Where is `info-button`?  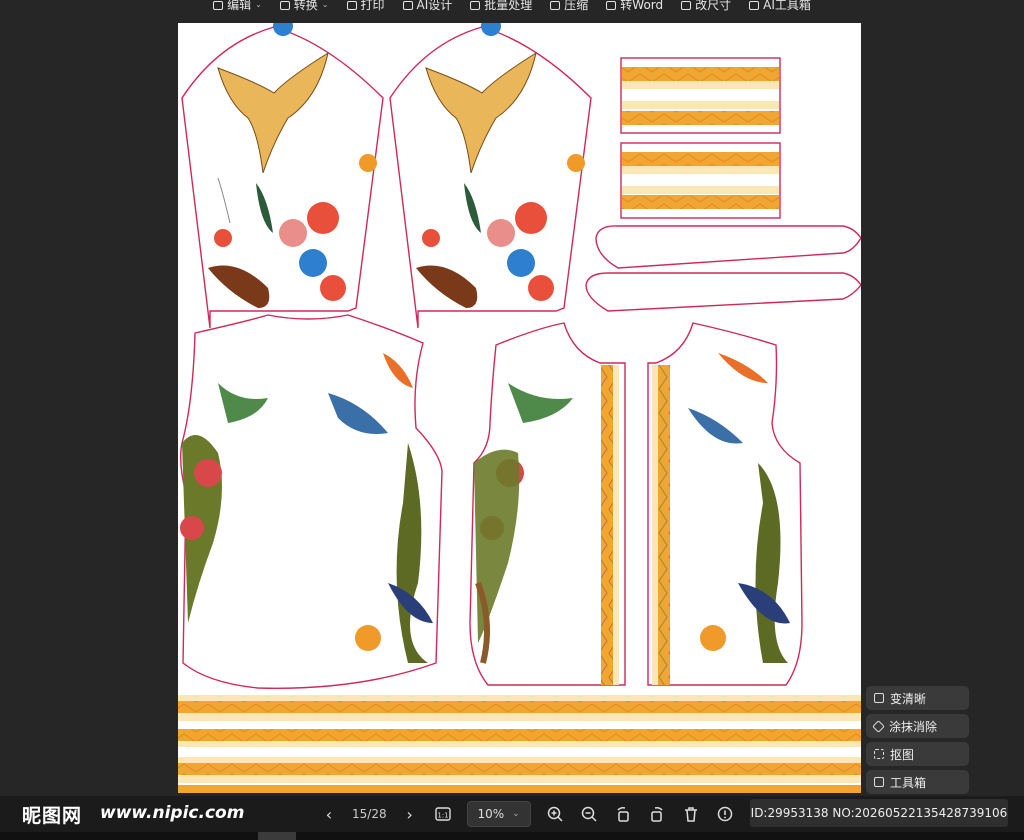 info-button is located at coordinates (725, 814).